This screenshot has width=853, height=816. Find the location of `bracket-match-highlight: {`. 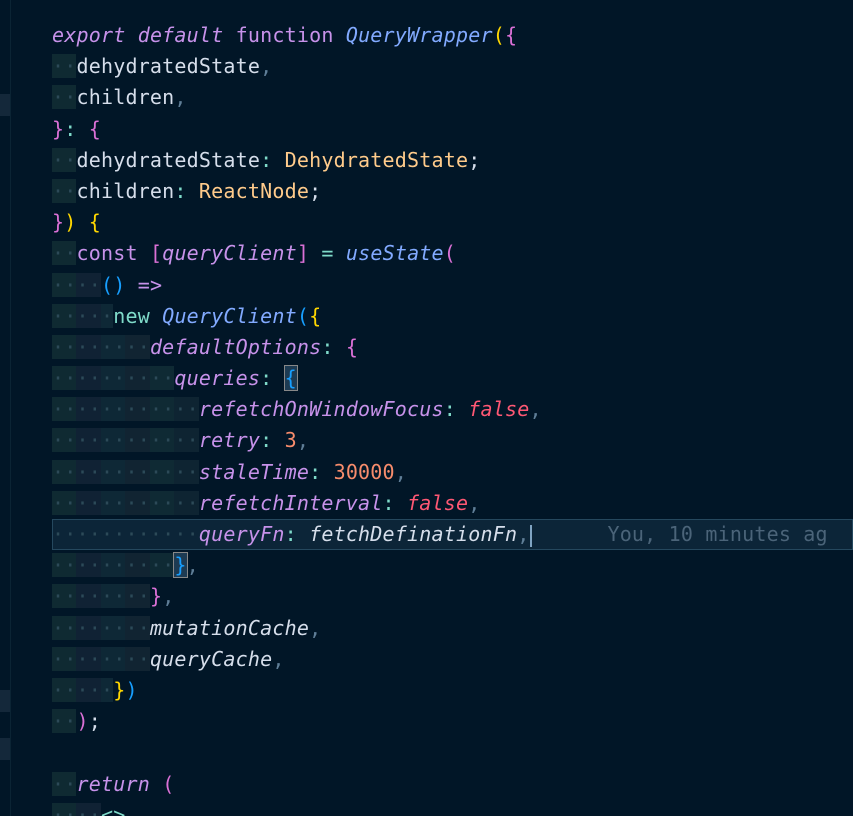

bracket-match-highlight: { is located at coordinates (290, 378).